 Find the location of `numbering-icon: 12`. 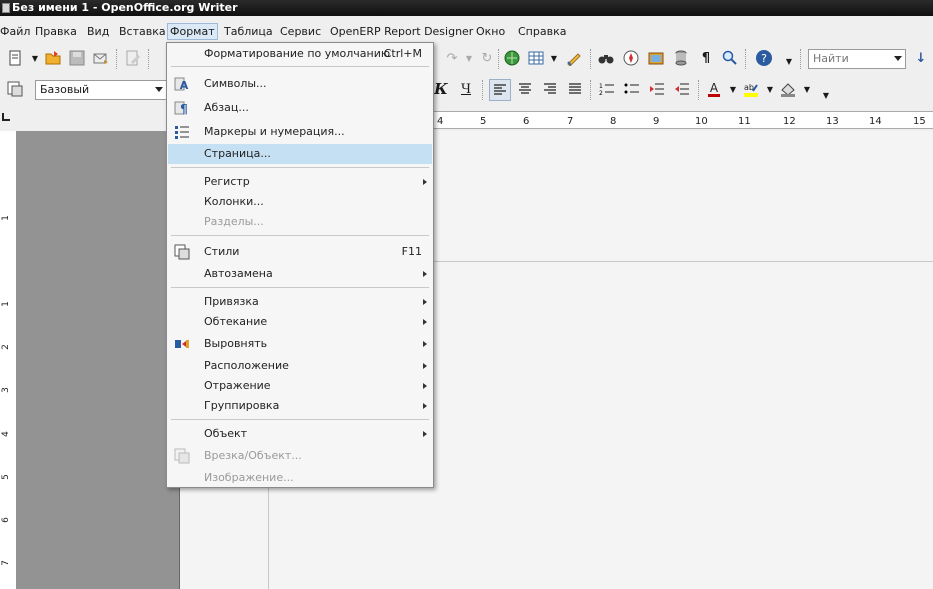

numbering-icon: 12 is located at coordinates (607, 89).